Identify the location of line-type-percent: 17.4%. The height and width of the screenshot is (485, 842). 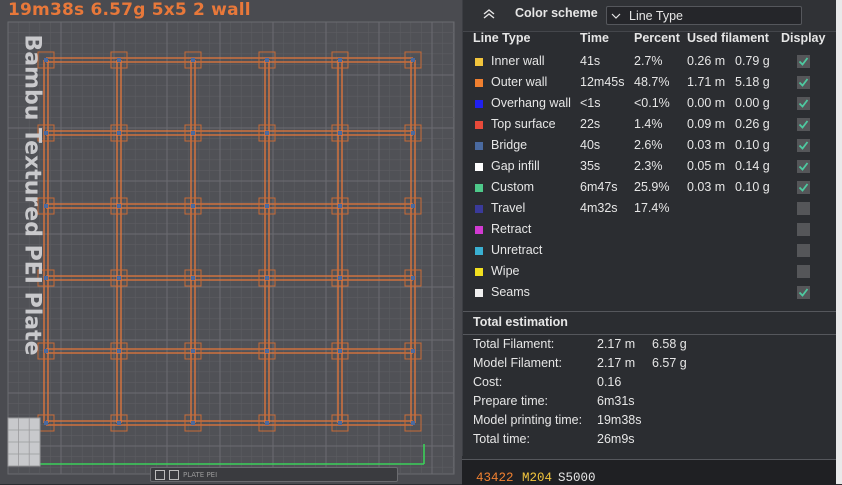
(652, 208).